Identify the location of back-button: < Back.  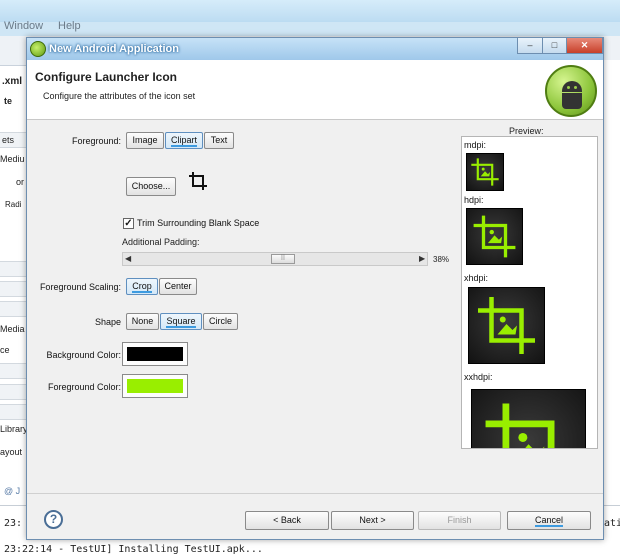
(287, 520).